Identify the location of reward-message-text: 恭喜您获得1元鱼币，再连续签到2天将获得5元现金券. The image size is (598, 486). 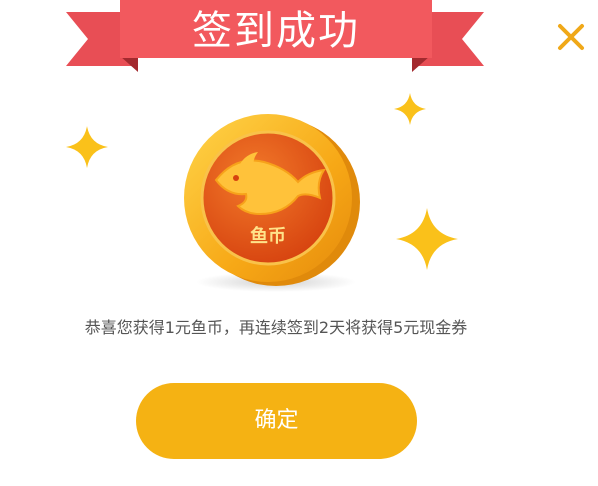
(276, 327).